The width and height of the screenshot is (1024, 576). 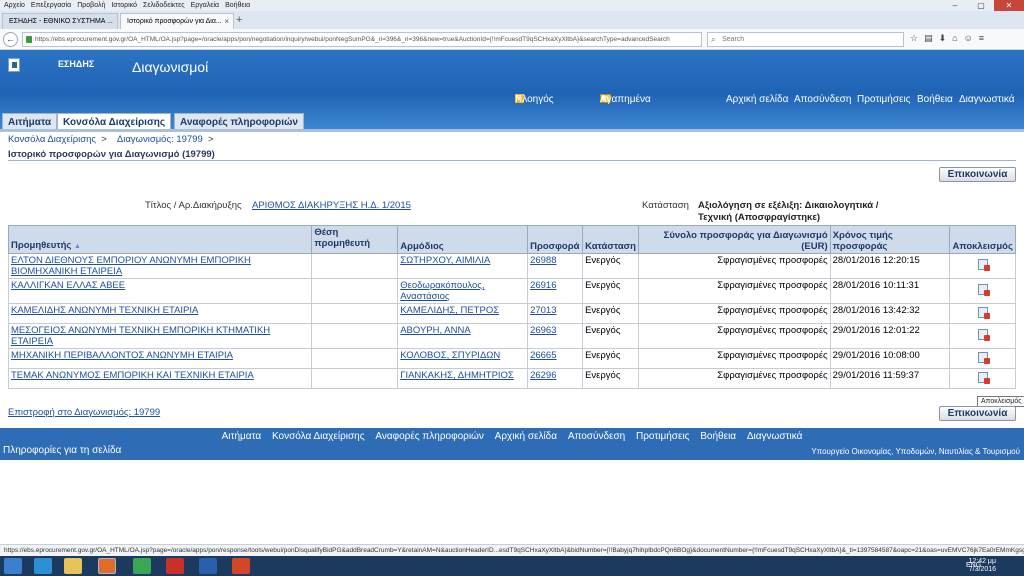 I want to click on tab-admin-console: Κονσόλα Διαχείρισης, so click(x=114, y=121).